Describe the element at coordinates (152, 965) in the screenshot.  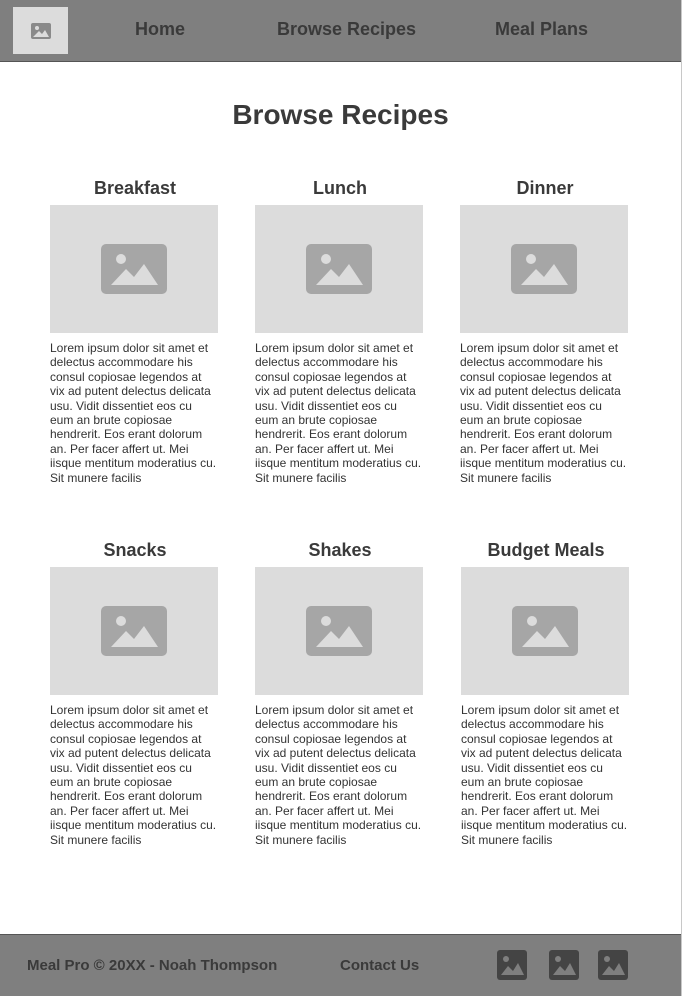
I see `footer-copyright: Meal Pro © 20XX - Noah Thompson` at that location.